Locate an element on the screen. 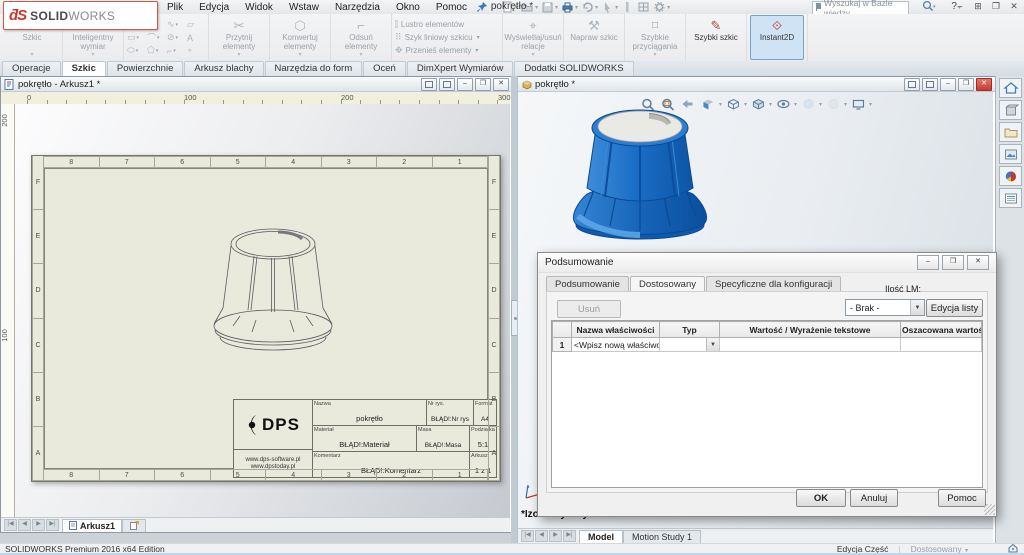 The height and width of the screenshot is (555, 1024). view-palette-button is located at coordinates (1010, 154).